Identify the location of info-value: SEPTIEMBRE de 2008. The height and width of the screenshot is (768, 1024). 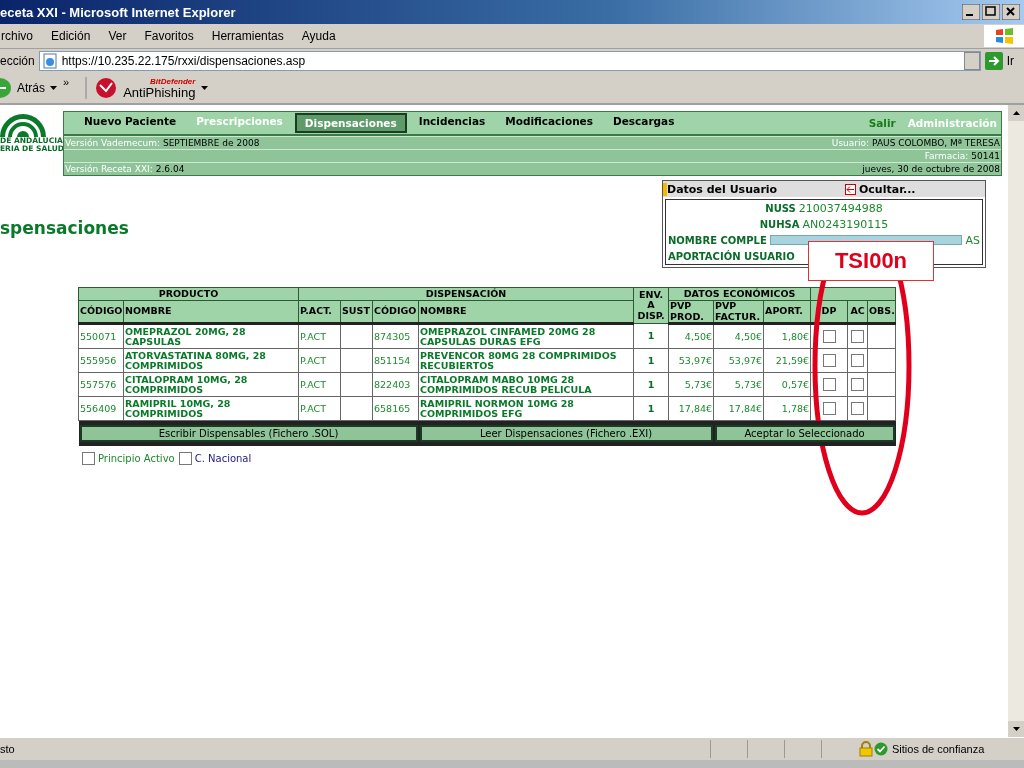
(211, 143).